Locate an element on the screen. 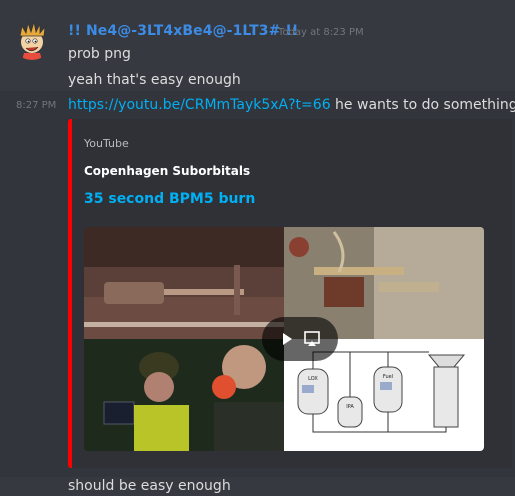  play-icon is located at coordinates (301, 338).